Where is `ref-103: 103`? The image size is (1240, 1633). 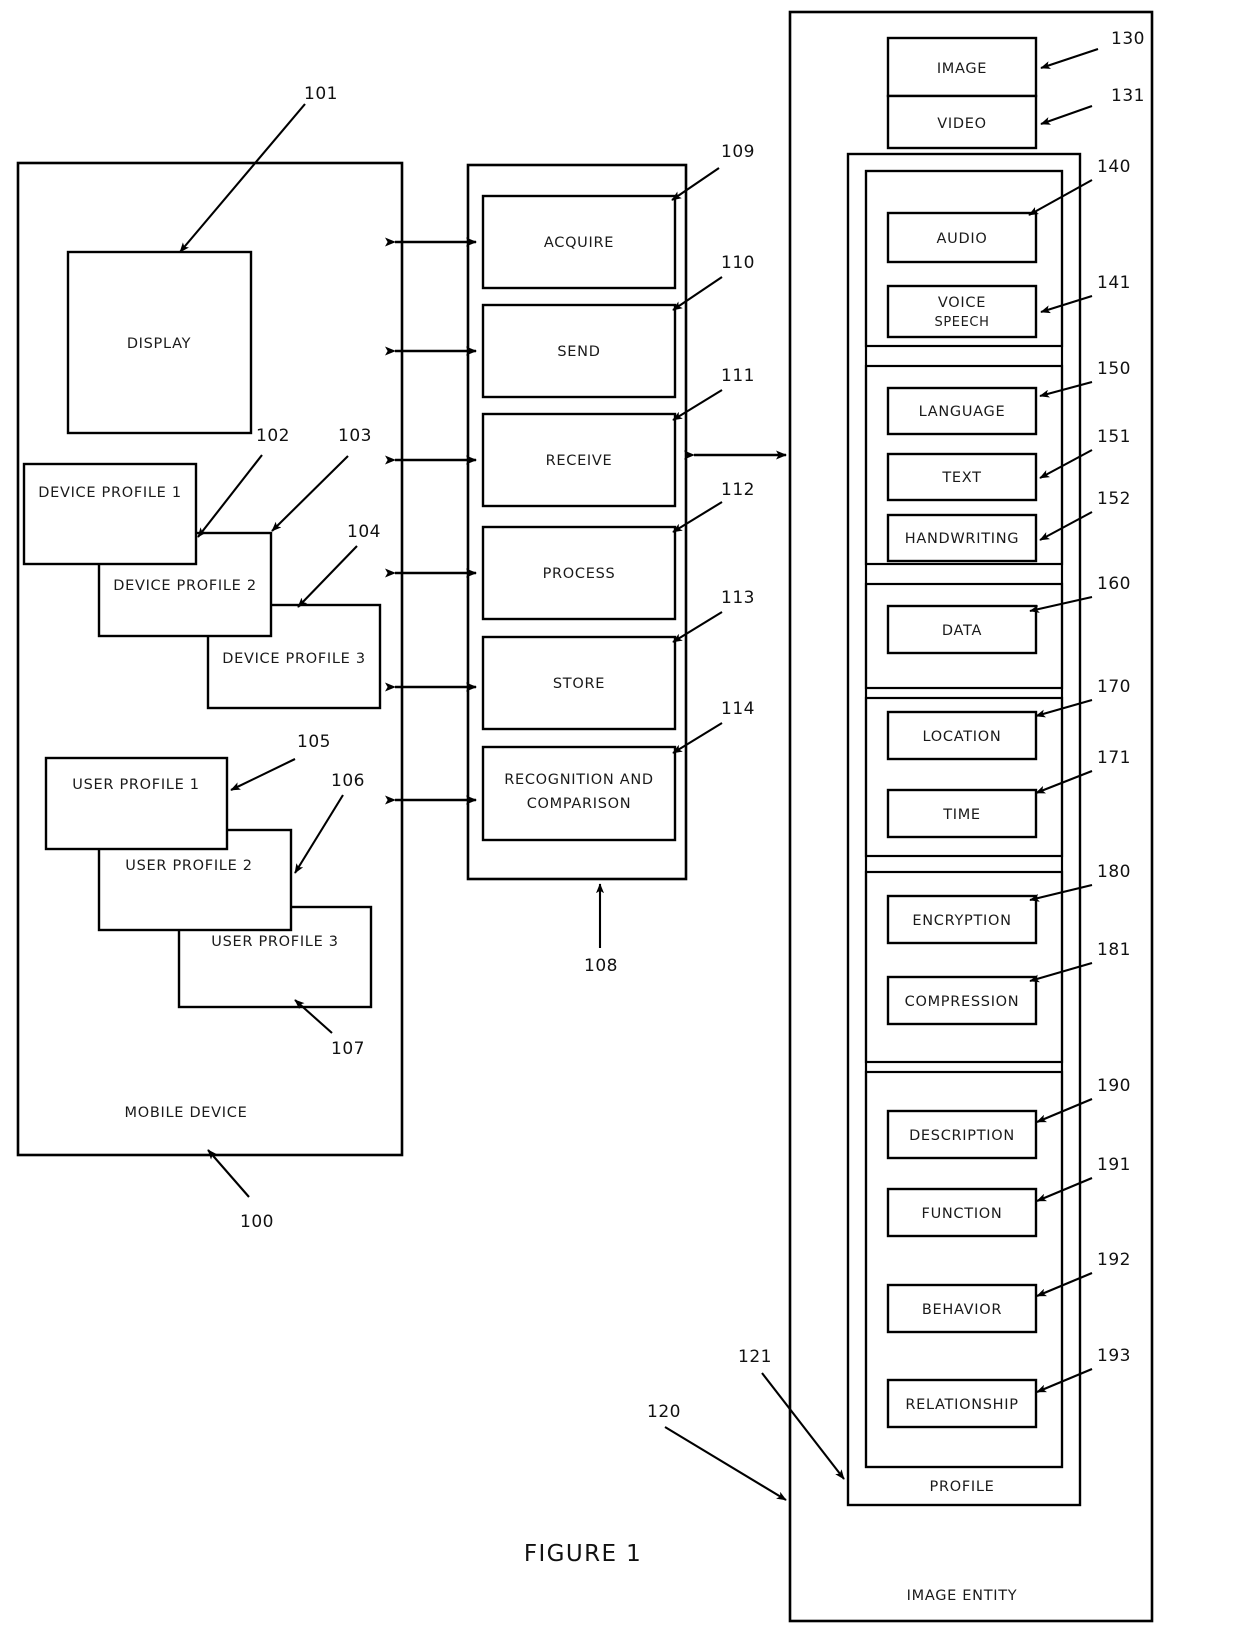
ref-103: 103 is located at coordinates (355, 436).